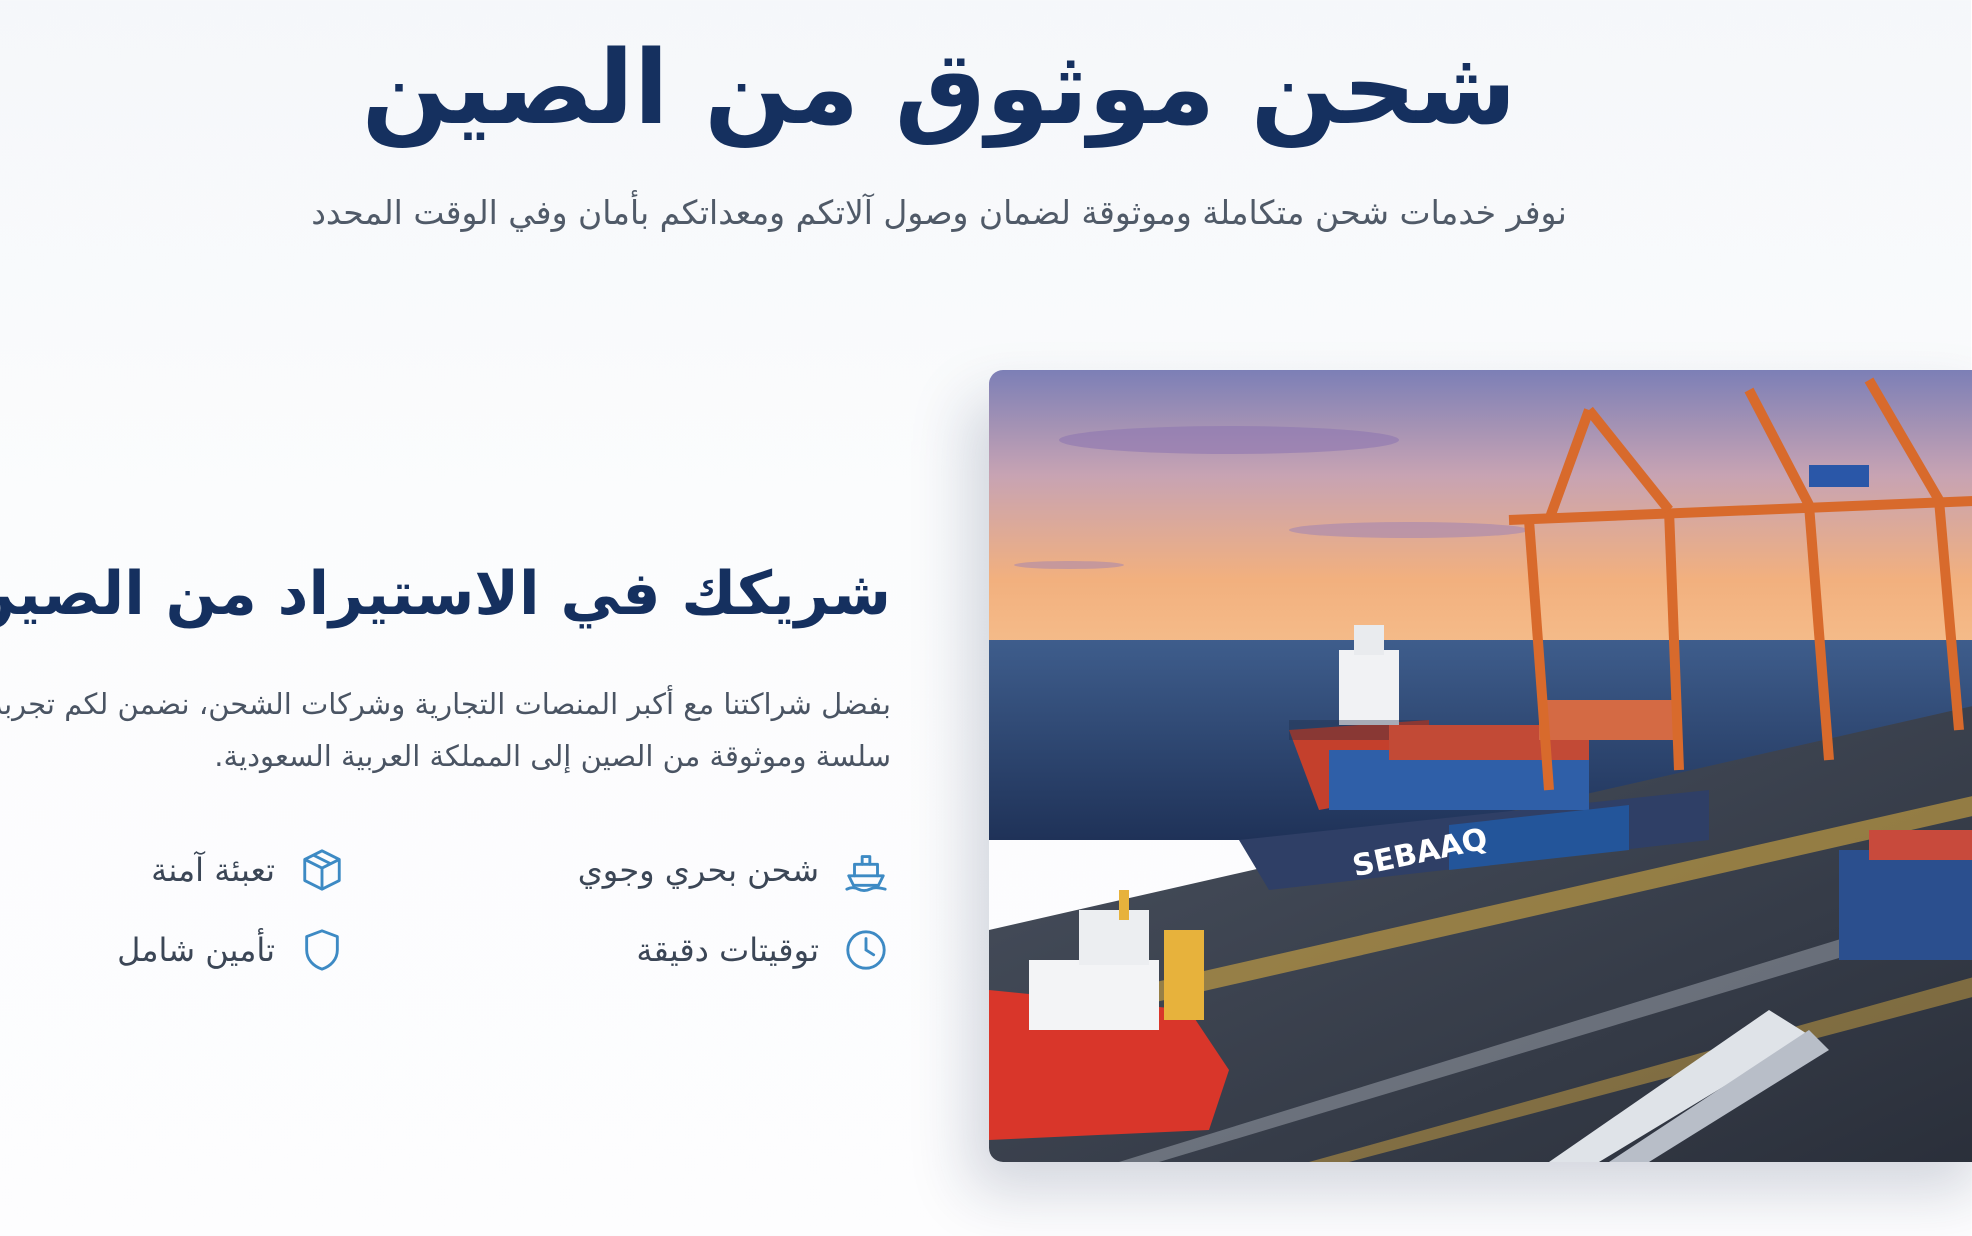  I want to click on package-box-icon, so click(323, 870).